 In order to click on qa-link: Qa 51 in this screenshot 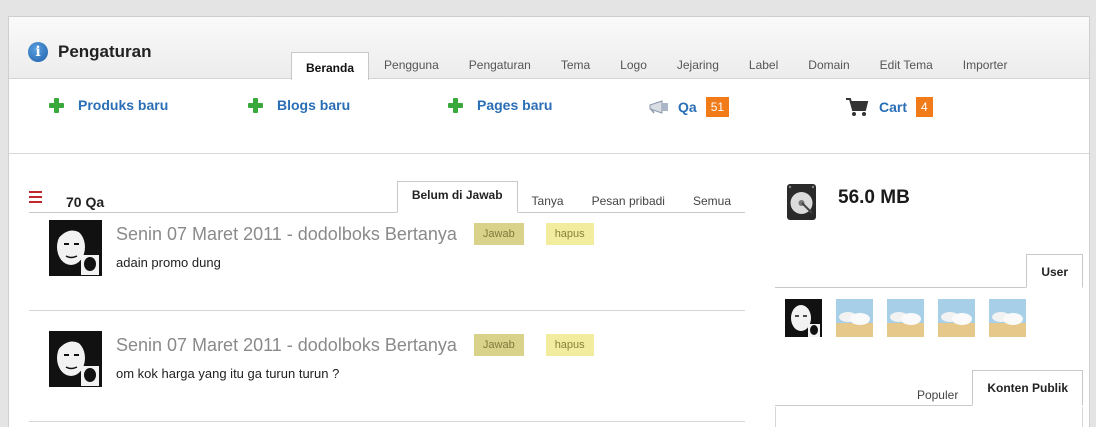, I will do `click(689, 107)`.